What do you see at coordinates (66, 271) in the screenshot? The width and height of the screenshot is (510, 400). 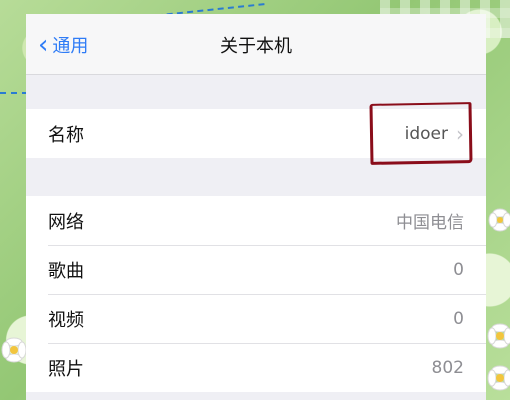 I see `row-label: 歌曲` at bounding box center [66, 271].